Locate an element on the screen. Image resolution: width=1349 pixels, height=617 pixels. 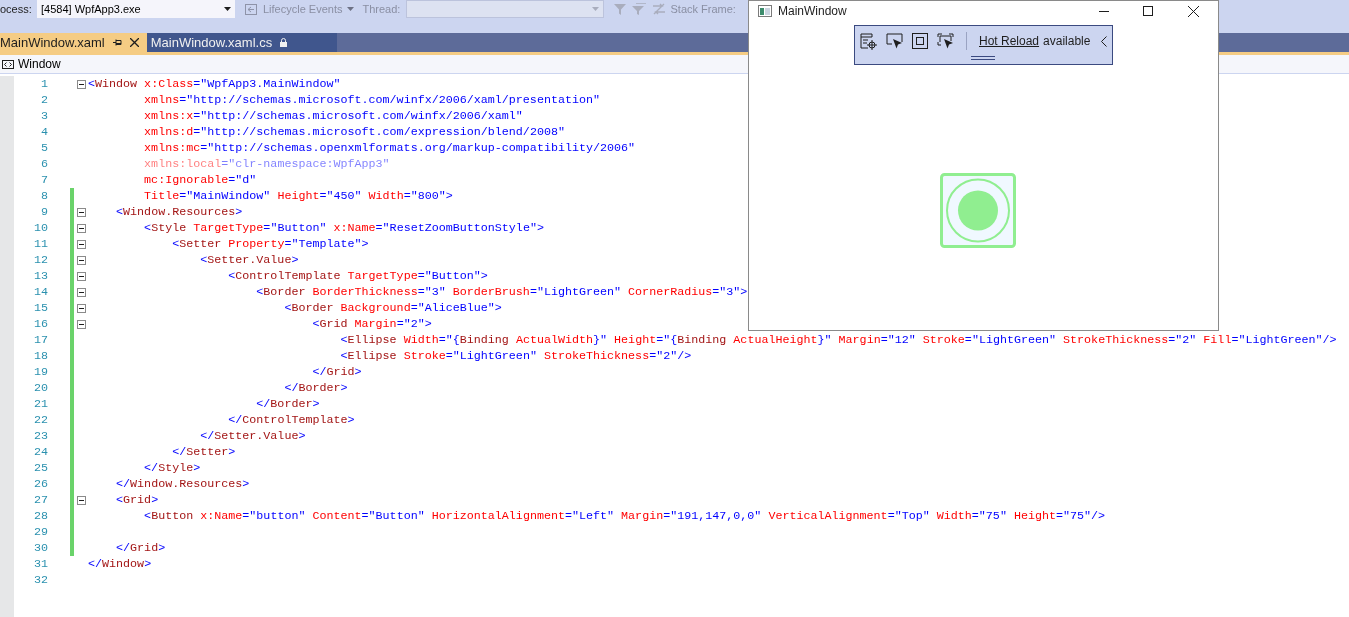
code-line: </ControlTemplate> is located at coordinates (291, 420).